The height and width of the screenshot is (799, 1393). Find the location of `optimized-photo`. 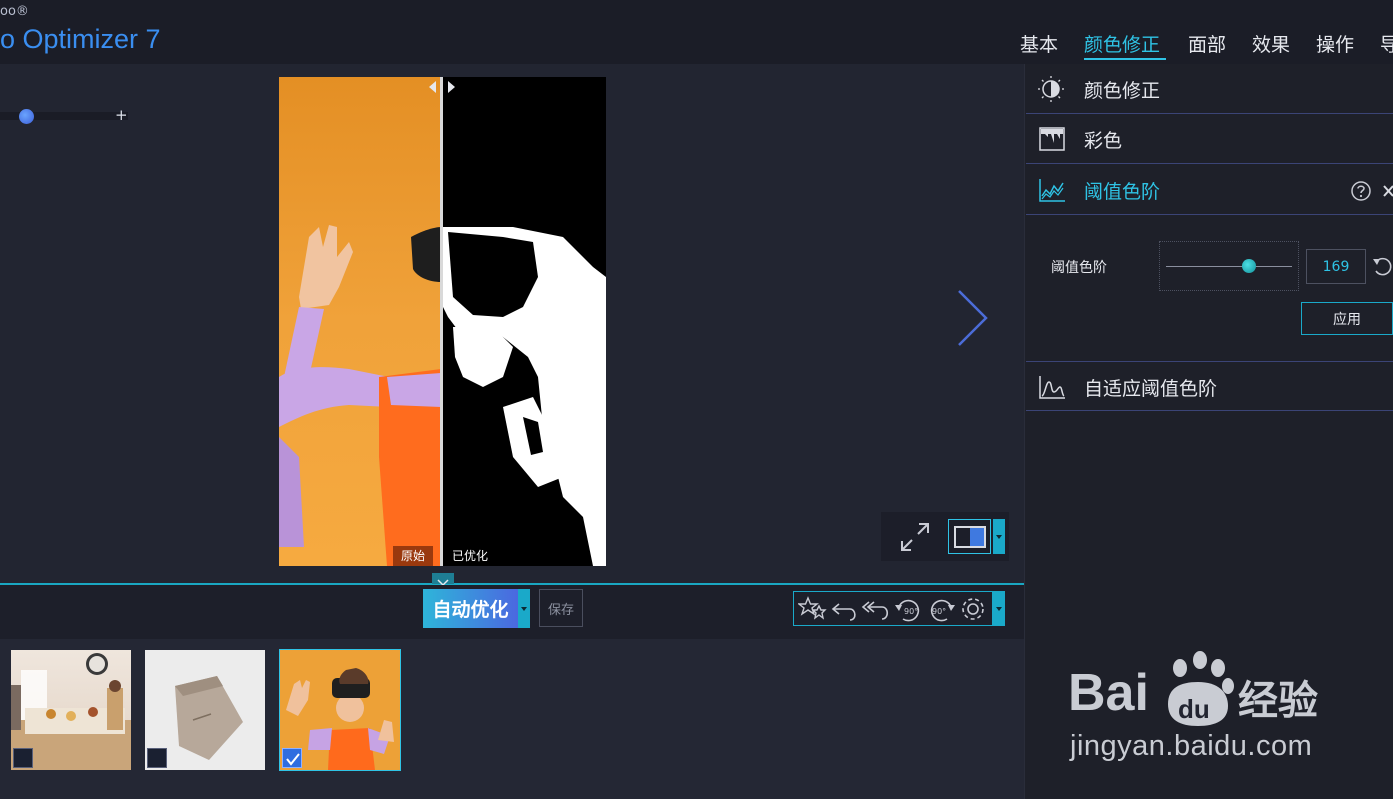

optimized-photo is located at coordinates (524, 396).